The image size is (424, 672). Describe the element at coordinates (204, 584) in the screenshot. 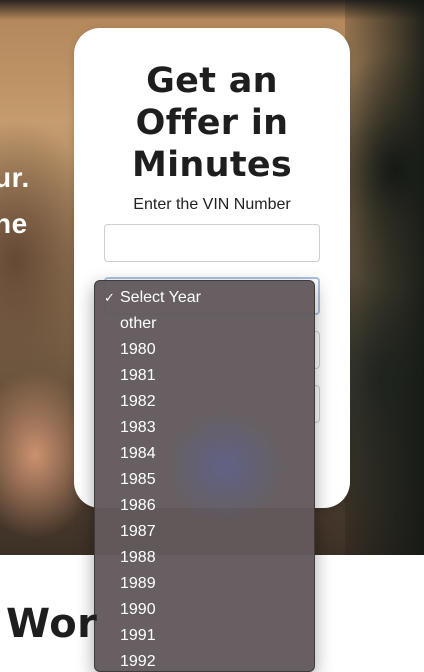

I see `year-option-1989: 1989` at that location.